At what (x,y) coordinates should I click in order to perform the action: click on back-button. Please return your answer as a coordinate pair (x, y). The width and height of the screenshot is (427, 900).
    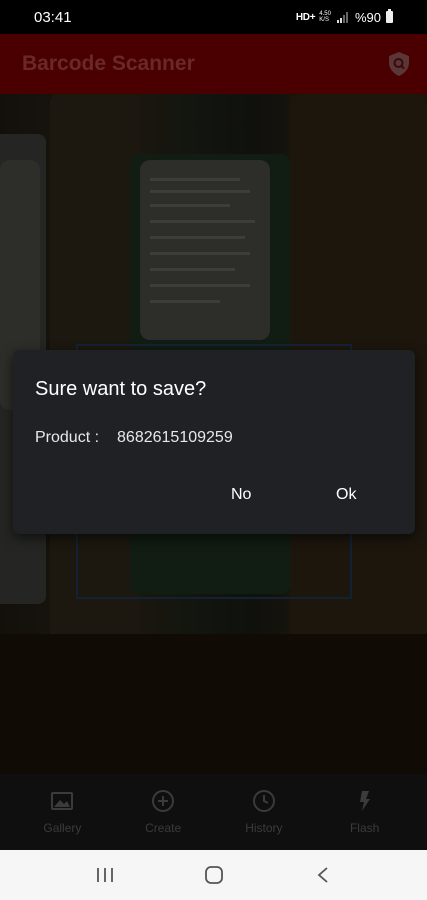
    Looking at the image, I should click on (323, 875).